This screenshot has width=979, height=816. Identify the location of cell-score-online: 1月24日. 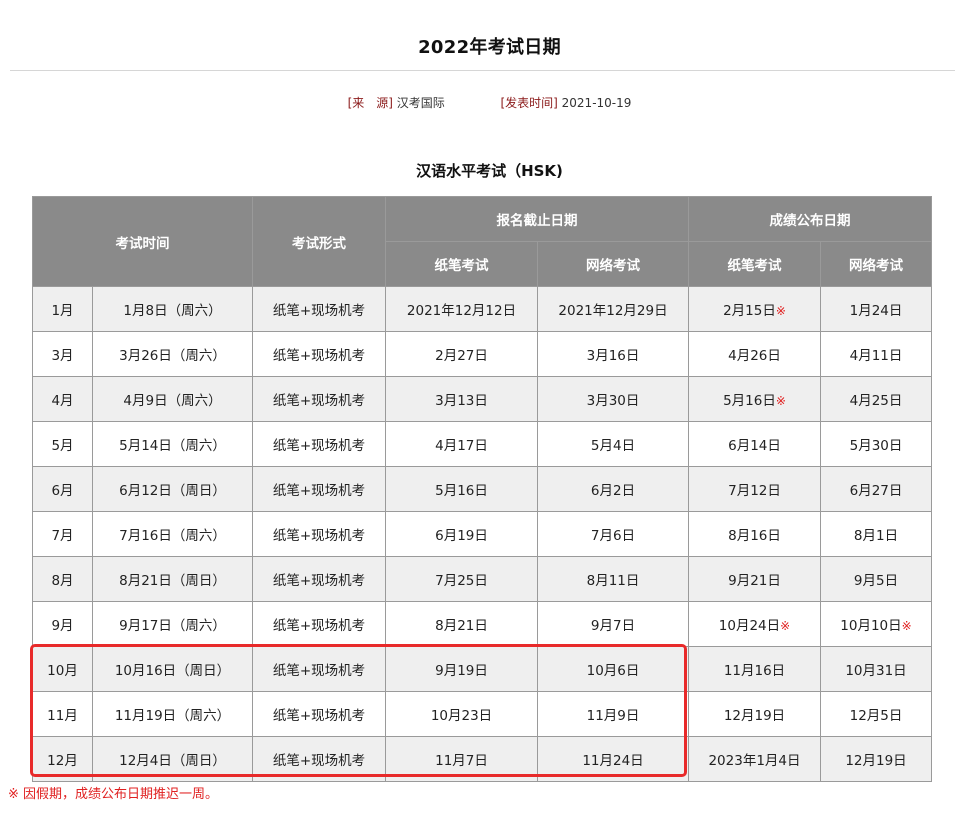
(876, 309).